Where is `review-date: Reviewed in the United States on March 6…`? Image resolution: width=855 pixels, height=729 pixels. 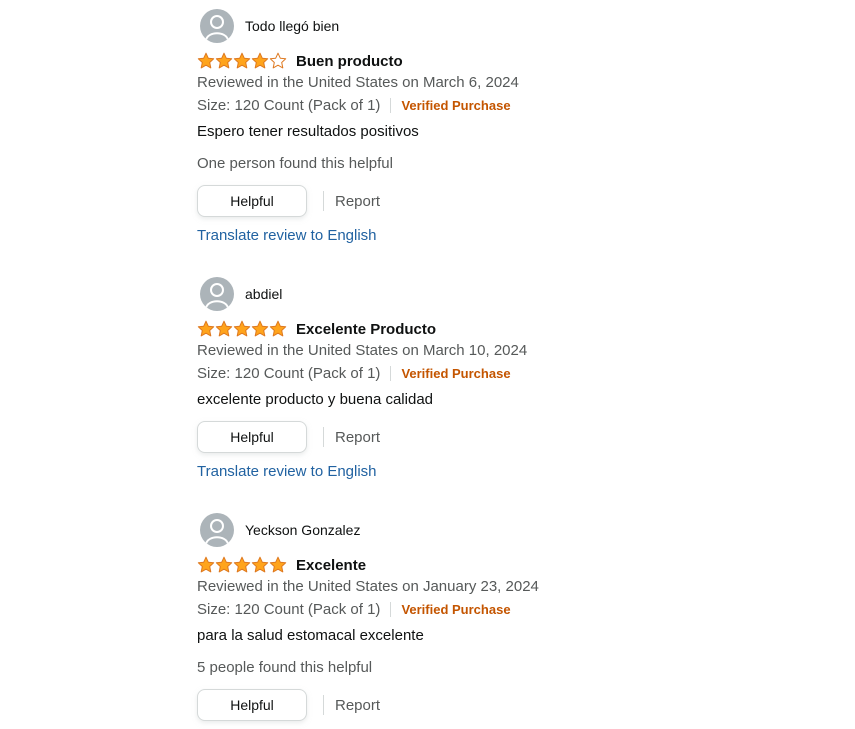
review-date: Reviewed in the United States on March 6… is located at coordinates (358, 82).